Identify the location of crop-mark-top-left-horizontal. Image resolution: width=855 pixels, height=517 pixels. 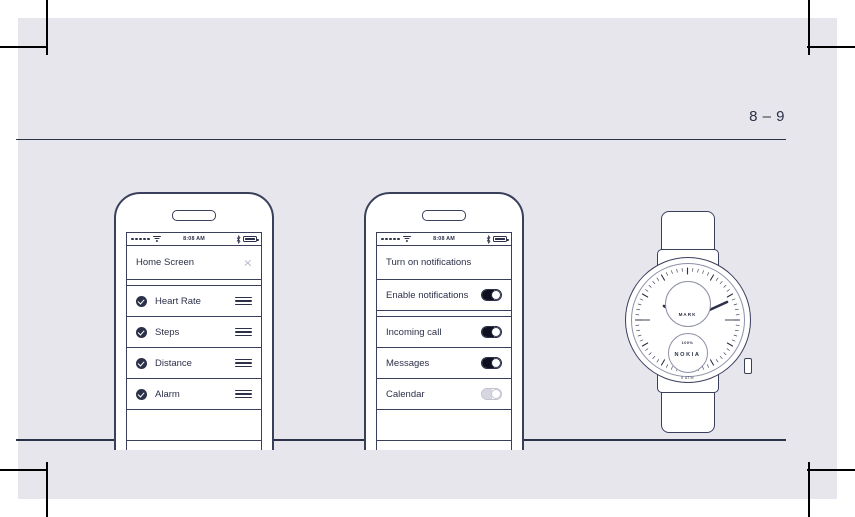
(24, 47).